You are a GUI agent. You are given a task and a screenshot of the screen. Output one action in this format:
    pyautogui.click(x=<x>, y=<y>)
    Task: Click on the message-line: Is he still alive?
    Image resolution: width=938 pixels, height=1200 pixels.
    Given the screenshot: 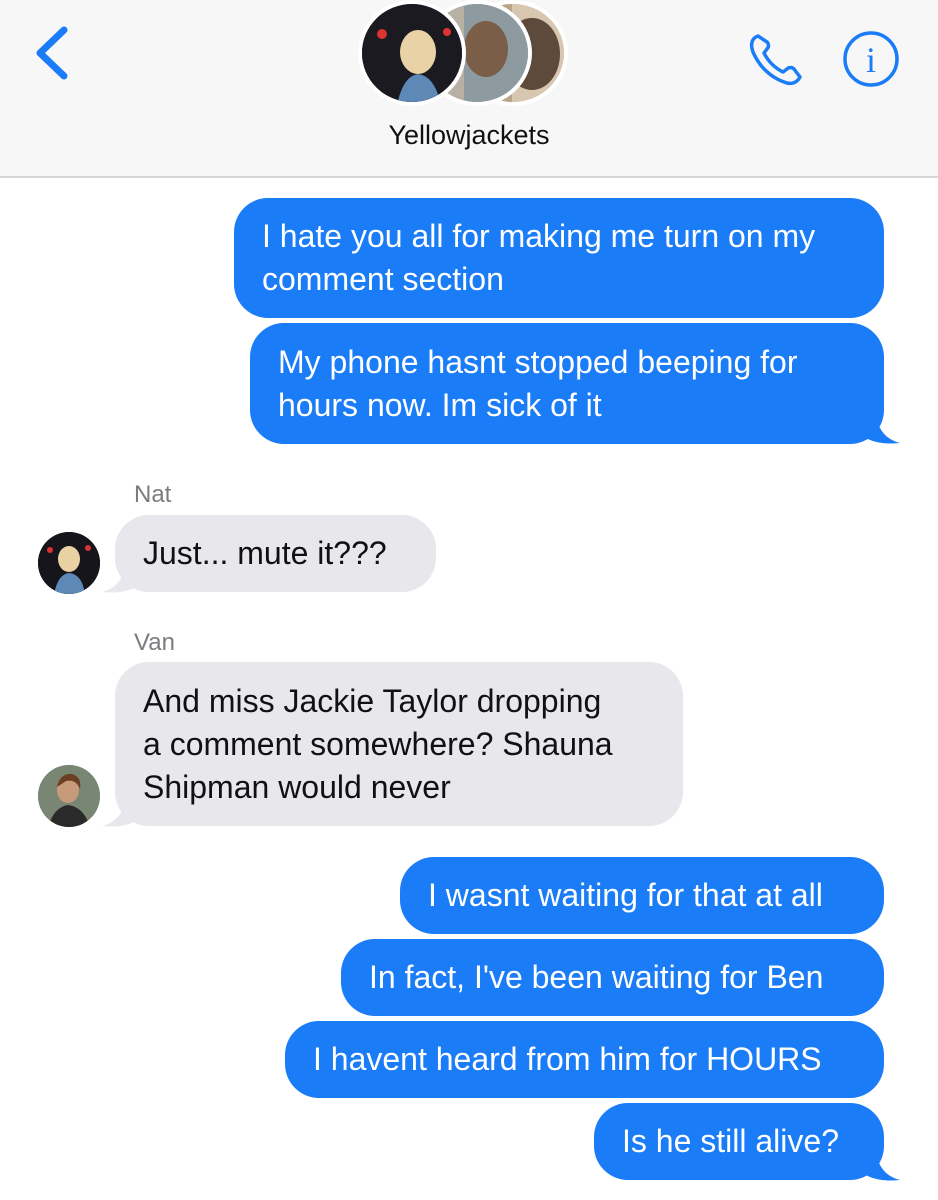 What is the action you would take?
    pyautogui.click(x=730, y=1141)
    